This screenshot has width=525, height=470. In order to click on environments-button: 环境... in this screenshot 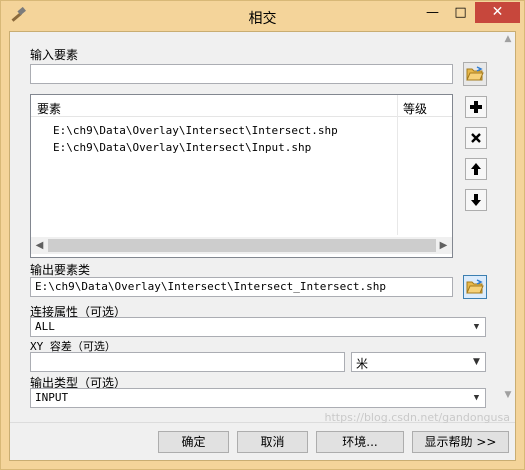, I will do `click(360, 442)`.